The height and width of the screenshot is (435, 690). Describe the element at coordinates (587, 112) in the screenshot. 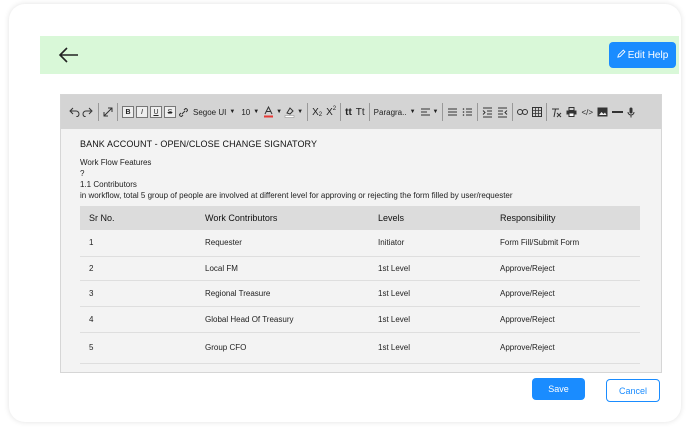

I see `code-view-icon: </>` at that location.